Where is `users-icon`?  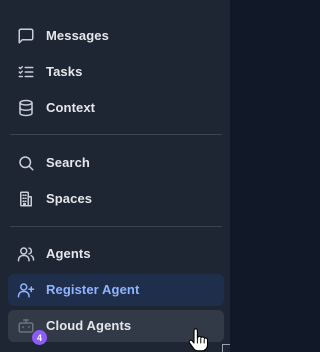 users-icon is located at coordinates (26, 254).